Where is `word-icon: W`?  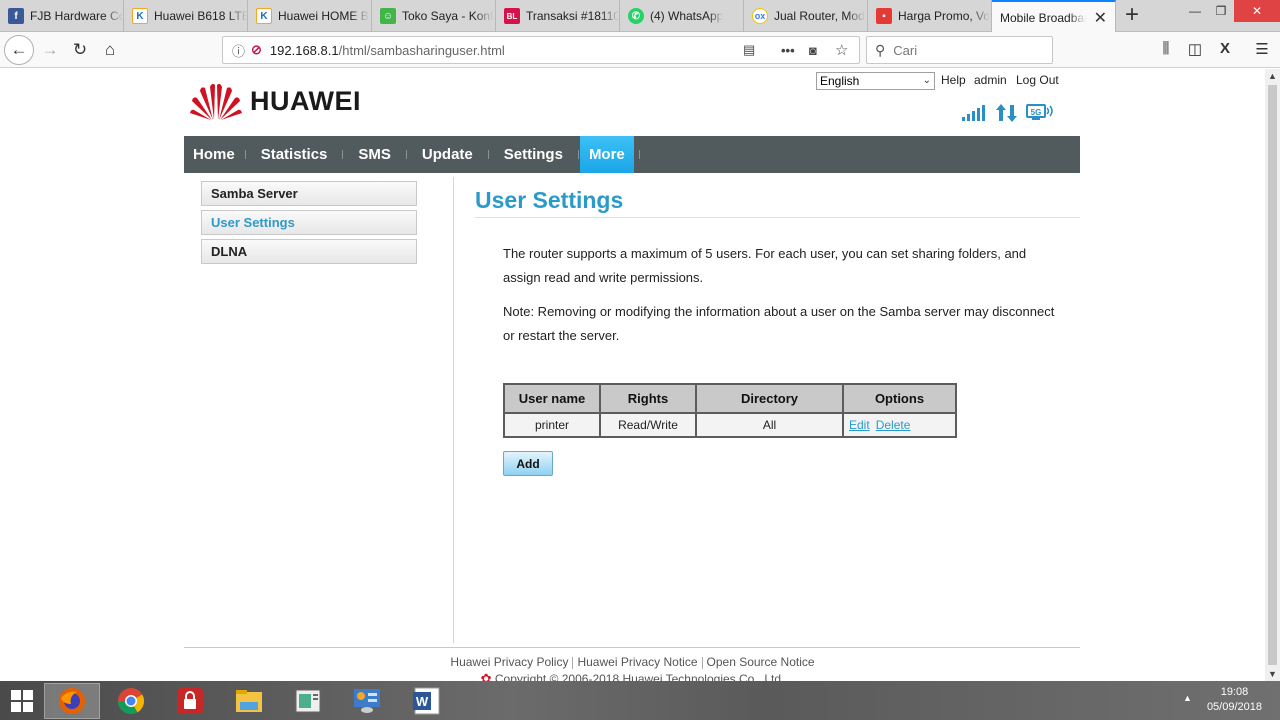
word-icon: W is located at coordinates (426, 701).